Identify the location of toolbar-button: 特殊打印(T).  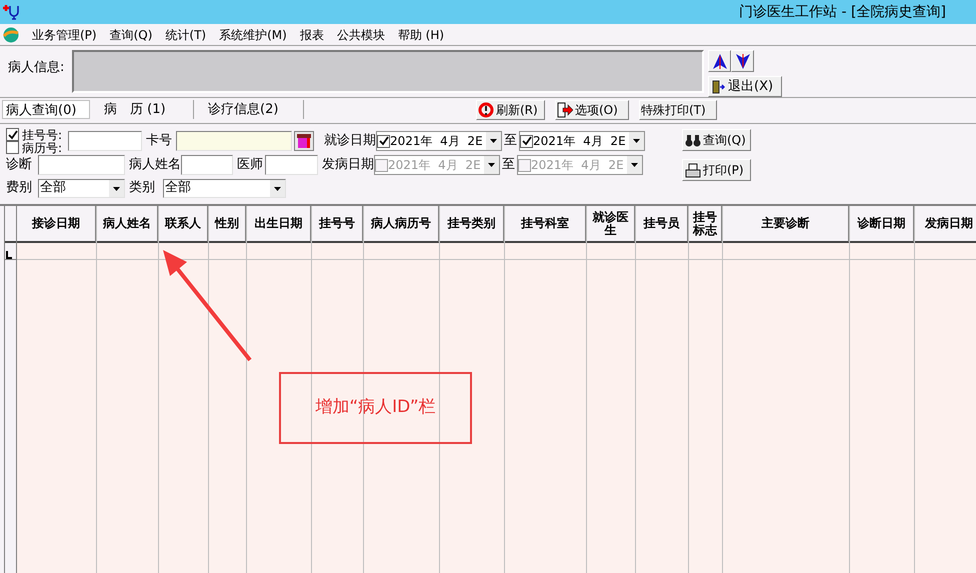
(678, 110).